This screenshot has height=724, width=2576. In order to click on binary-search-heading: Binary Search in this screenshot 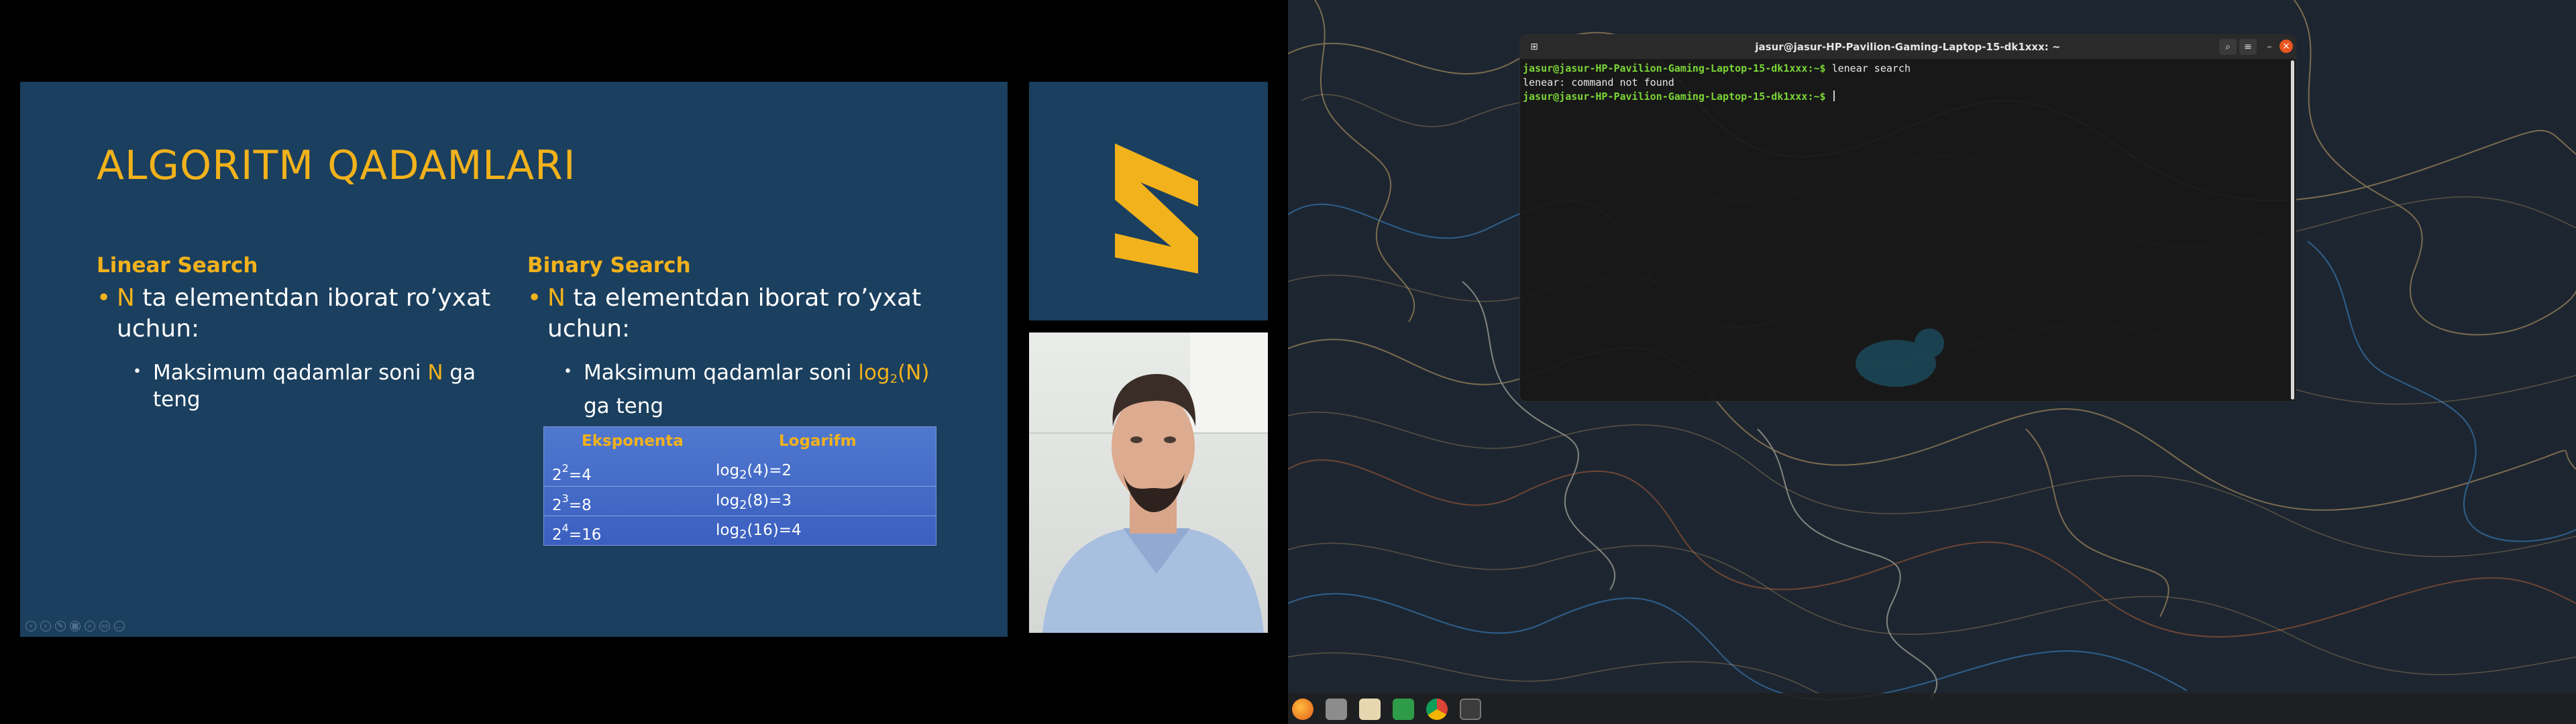, I will do `click(609, 265)`.